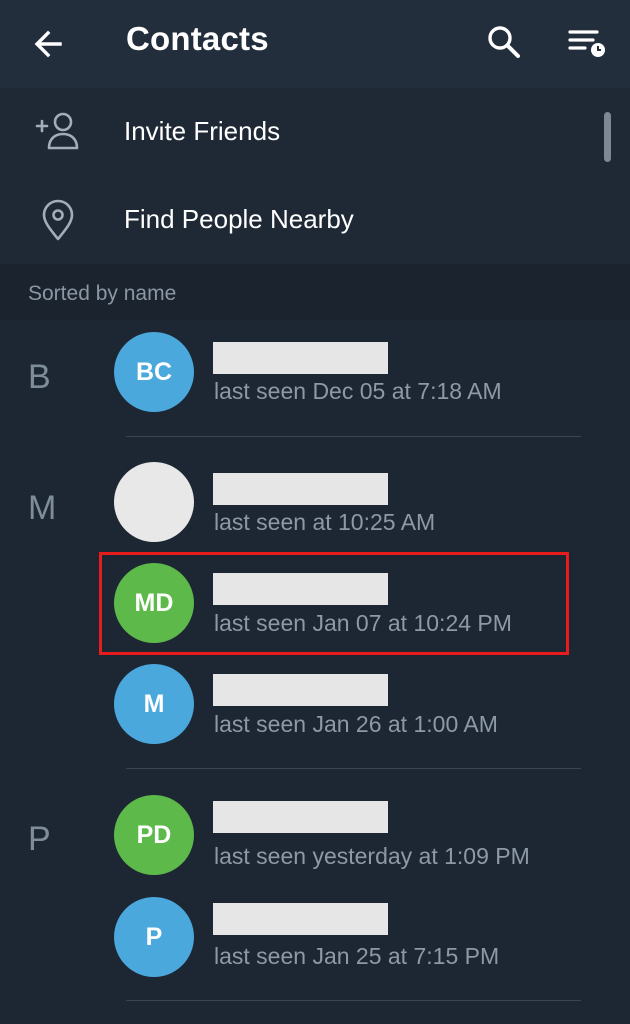 This screenshot has width=630, height=1024. I want to click on contact-status: last seen Dec 05 at 7:18 AM, so click(358, 391).